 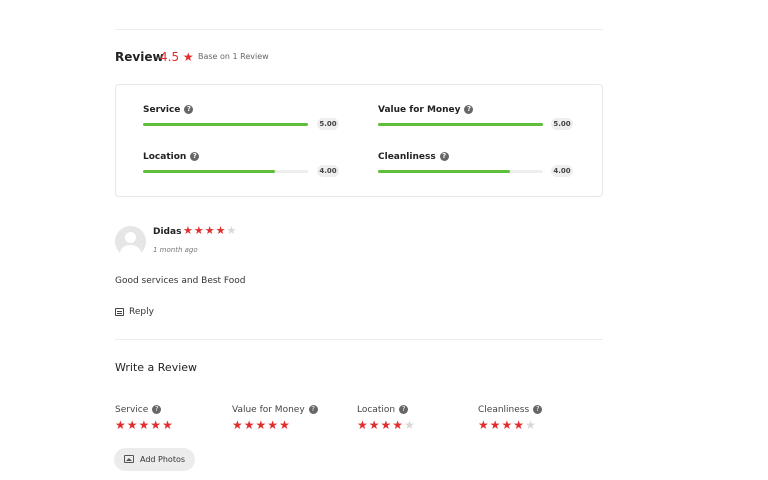 What do you see at coordinates (413, 157) in the screenshot?
I see `category-label-cleanliness: Cleanliness?` at bounding box center [413, 157].